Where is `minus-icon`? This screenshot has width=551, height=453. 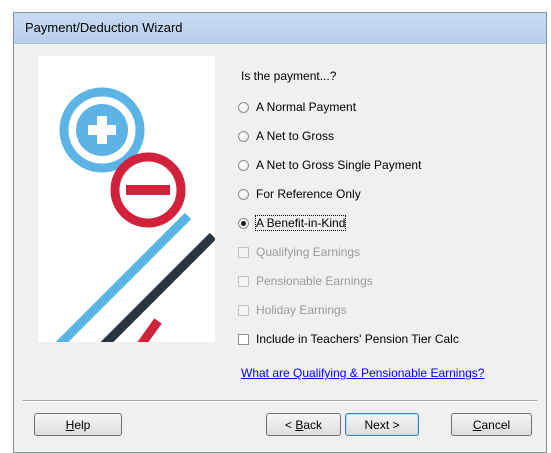
minus-icon is located at coordinates (148, 190).